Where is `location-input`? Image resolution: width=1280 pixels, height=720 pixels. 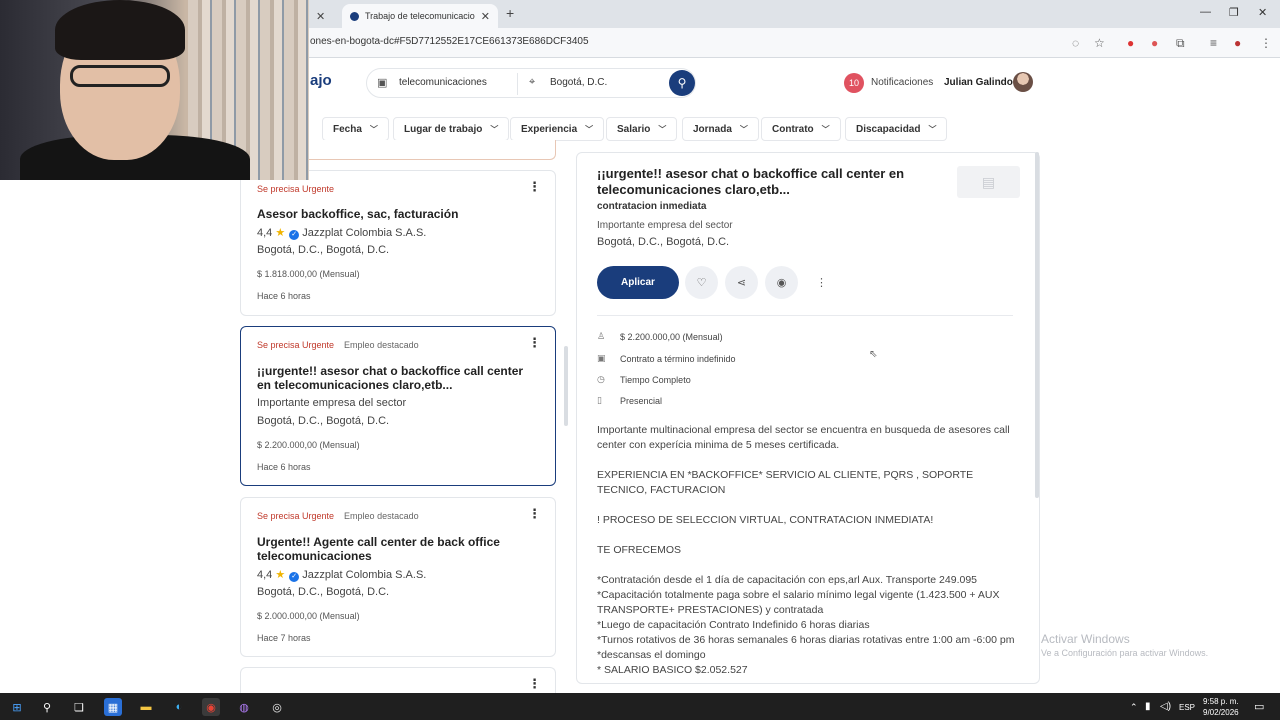 location-input is located at coordinates (605, 82).